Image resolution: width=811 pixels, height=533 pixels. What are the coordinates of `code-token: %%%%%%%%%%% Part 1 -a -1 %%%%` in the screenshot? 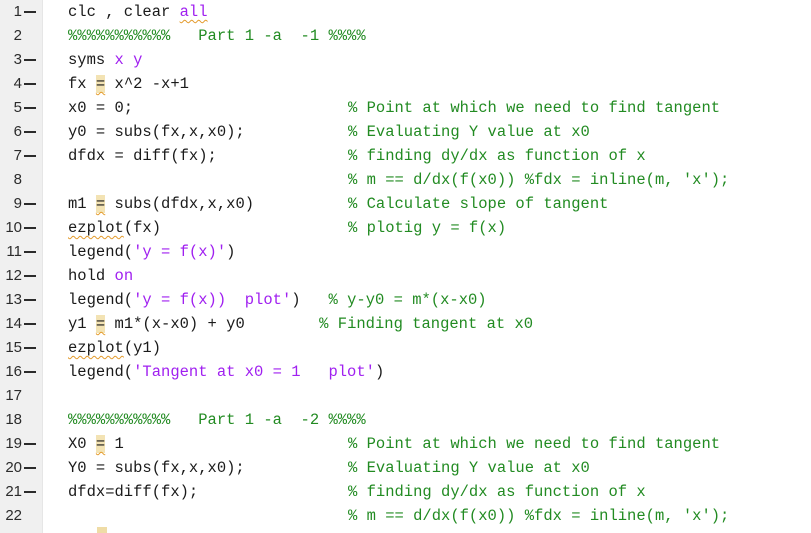 It's located at (217, 36).